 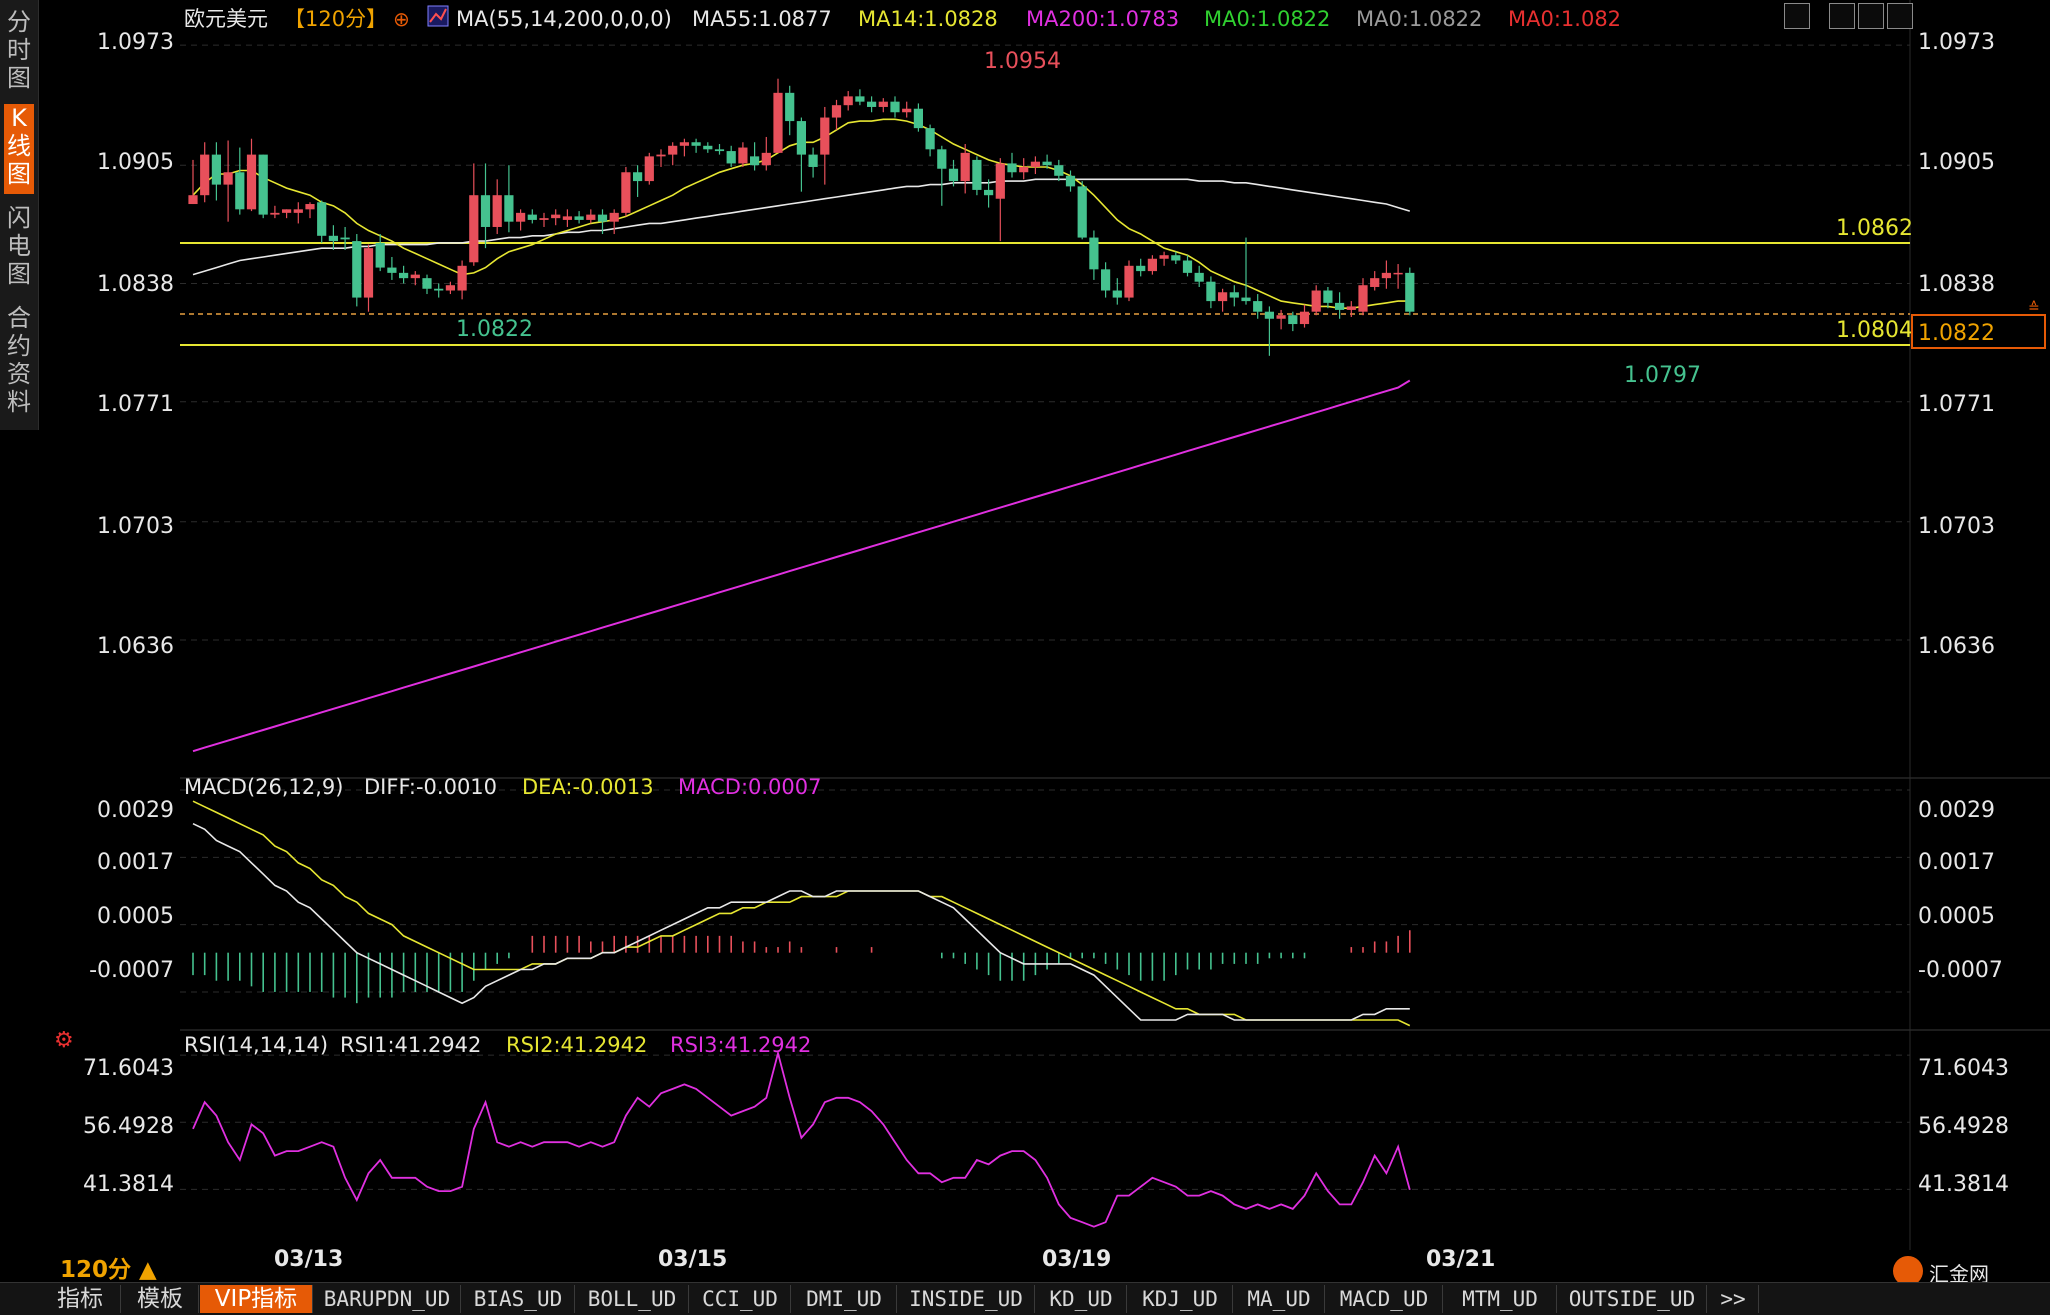 I want to click on rsi2-value: RSI2:41.2942, so click(x=576, y=1045).